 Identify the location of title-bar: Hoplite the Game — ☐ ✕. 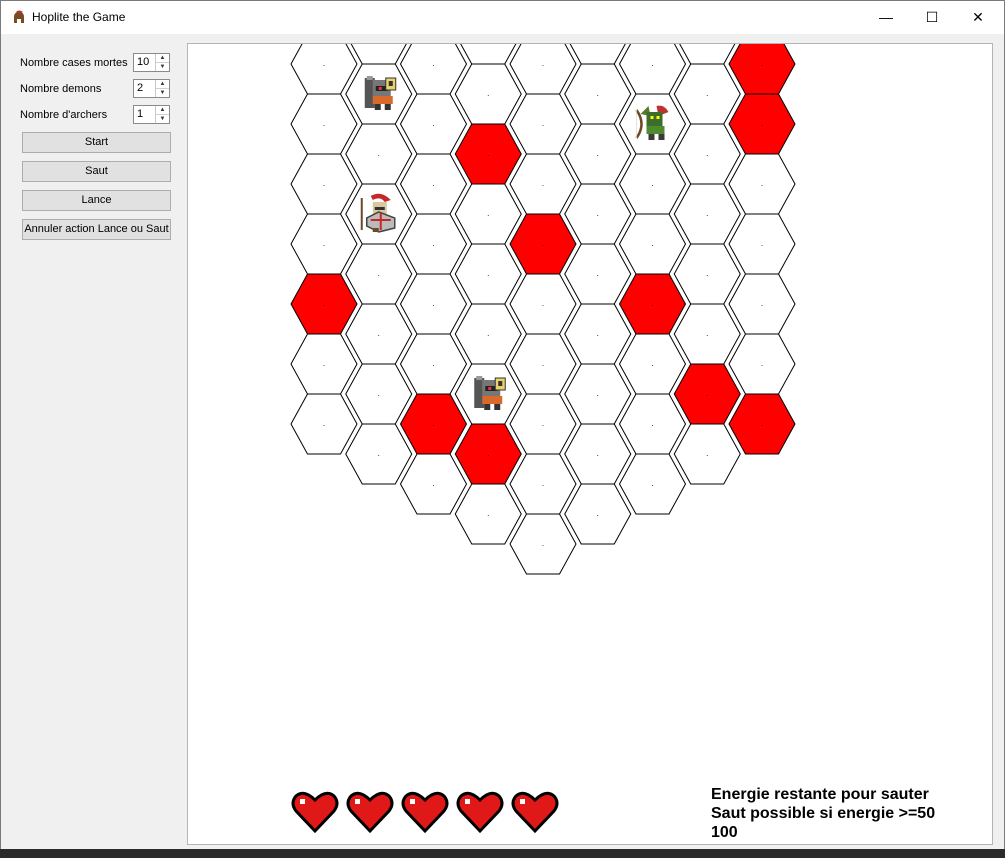
(502, 17).